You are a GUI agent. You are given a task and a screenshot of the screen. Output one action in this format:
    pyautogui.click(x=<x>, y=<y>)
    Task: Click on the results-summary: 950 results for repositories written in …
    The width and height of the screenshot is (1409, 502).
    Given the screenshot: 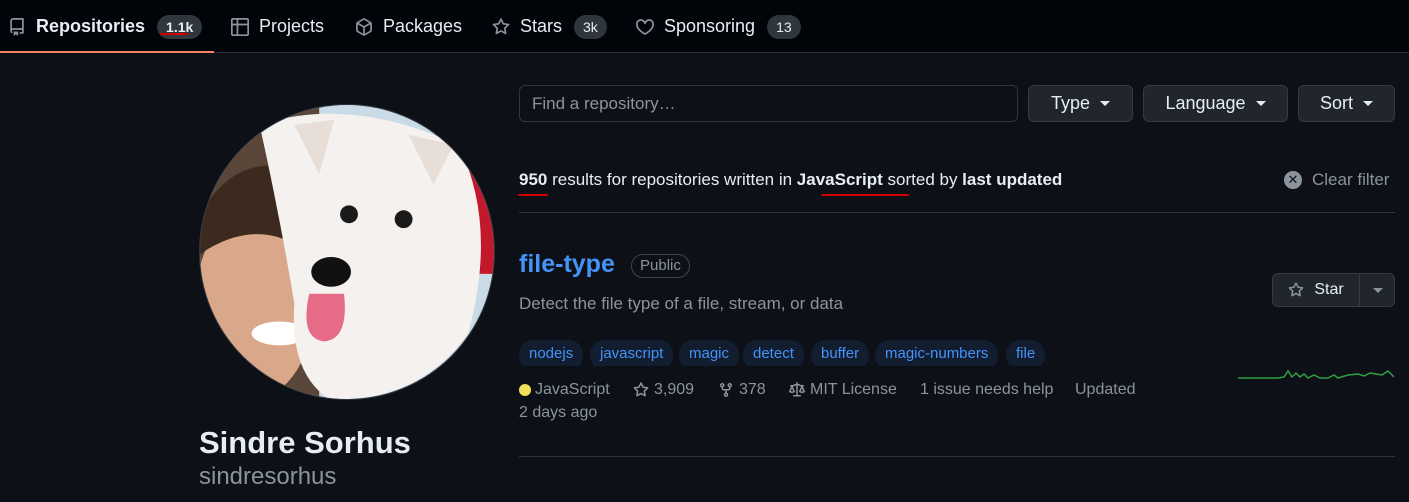 What is the action you would take?
    pyautogui.click(x=790, y=180)
    